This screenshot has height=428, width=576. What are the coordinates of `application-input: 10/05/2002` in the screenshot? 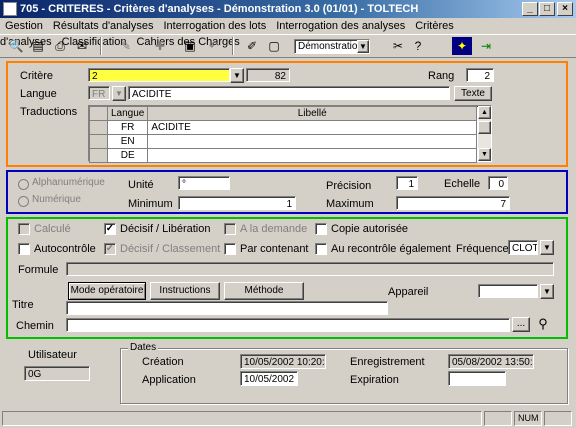 It's located at (269, 378).